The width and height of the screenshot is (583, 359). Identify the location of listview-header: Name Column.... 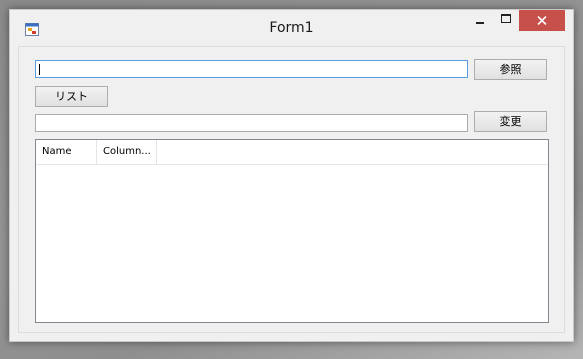
(292, 152).